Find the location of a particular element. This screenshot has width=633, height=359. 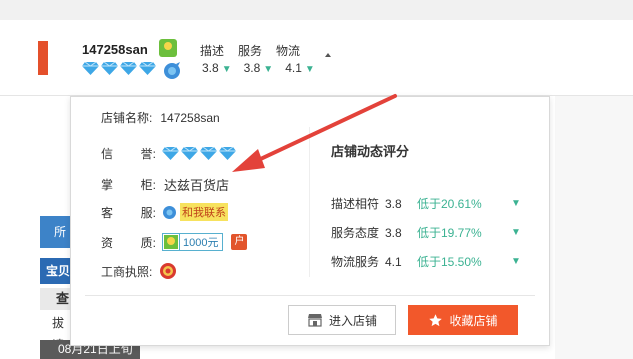

background-text: 拔请 is located at coordinates (58, 334).